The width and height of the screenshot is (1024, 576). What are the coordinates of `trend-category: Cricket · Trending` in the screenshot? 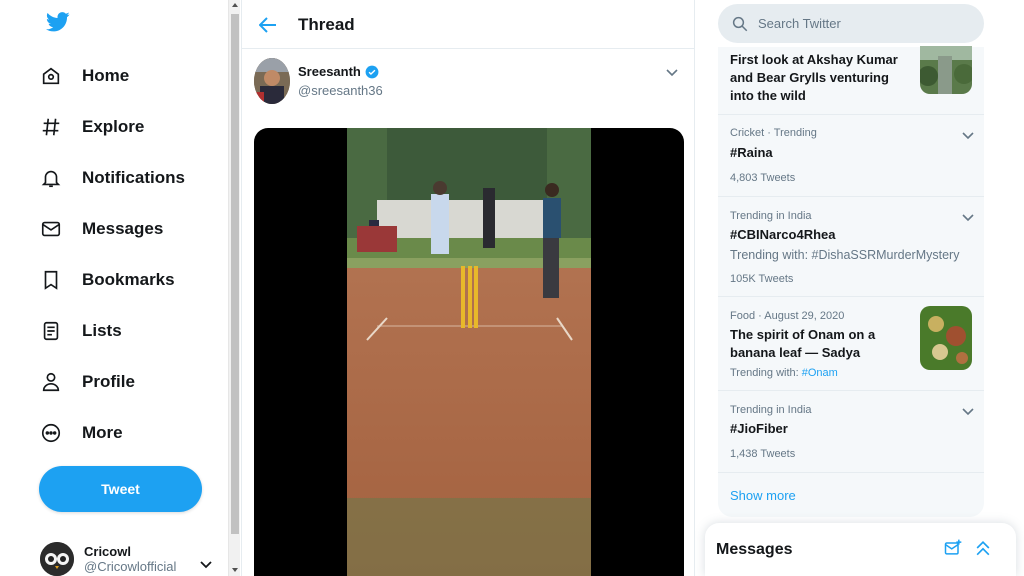 It's located at (773, 133).